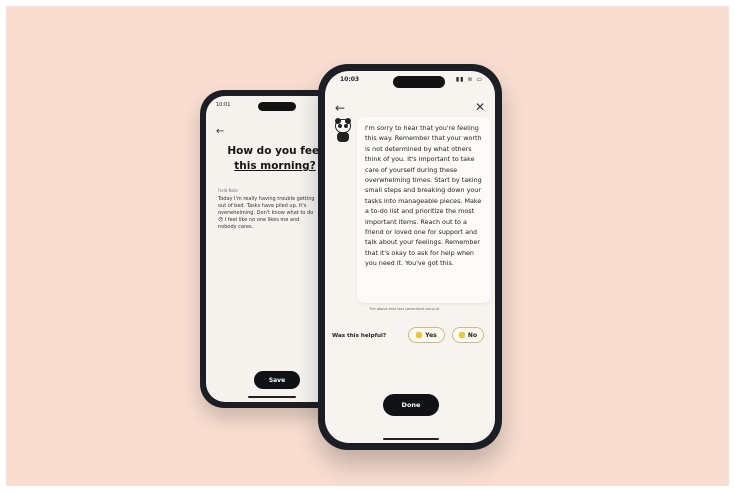 The image size is (735, 492). What do you see at coordinates (404, 309) in the screenshot?
I see `ai-disclaimer: The above text was generated using AI` at bounding box center [404, 309].